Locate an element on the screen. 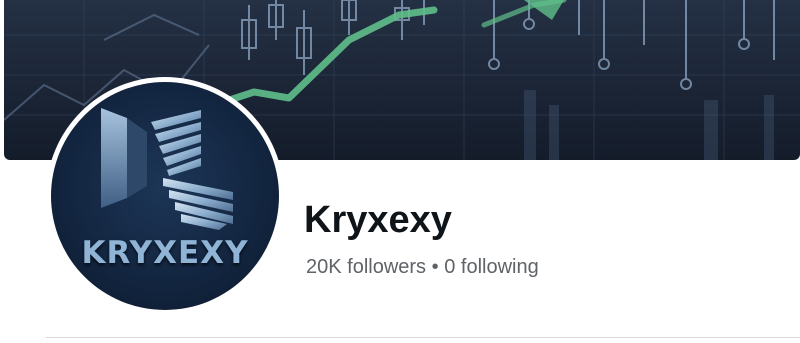  avatar-logo-text: KRYXEXY is located at coordinates (165, 253).